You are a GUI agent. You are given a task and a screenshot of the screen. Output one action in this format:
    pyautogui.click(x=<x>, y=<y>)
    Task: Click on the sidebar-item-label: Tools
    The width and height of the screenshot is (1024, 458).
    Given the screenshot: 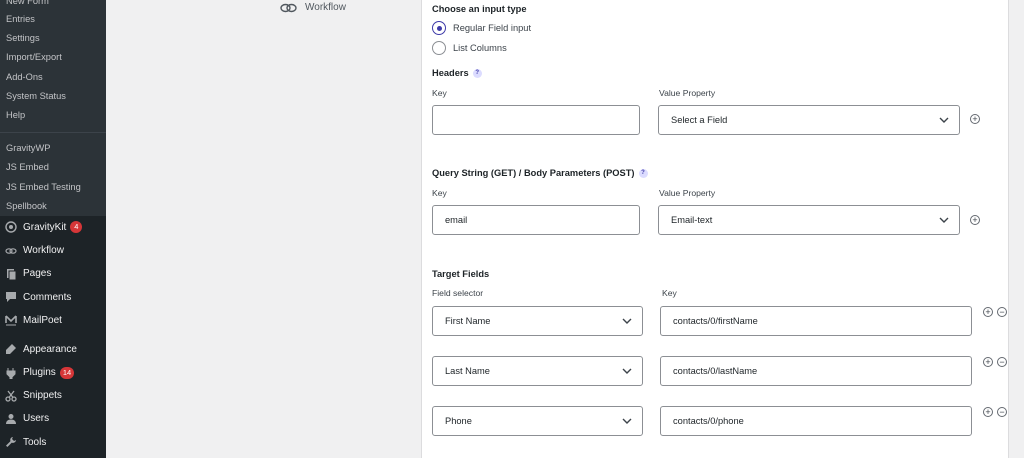 What is the action you would take?
    pyautogui.click(x=35, y=442)
    